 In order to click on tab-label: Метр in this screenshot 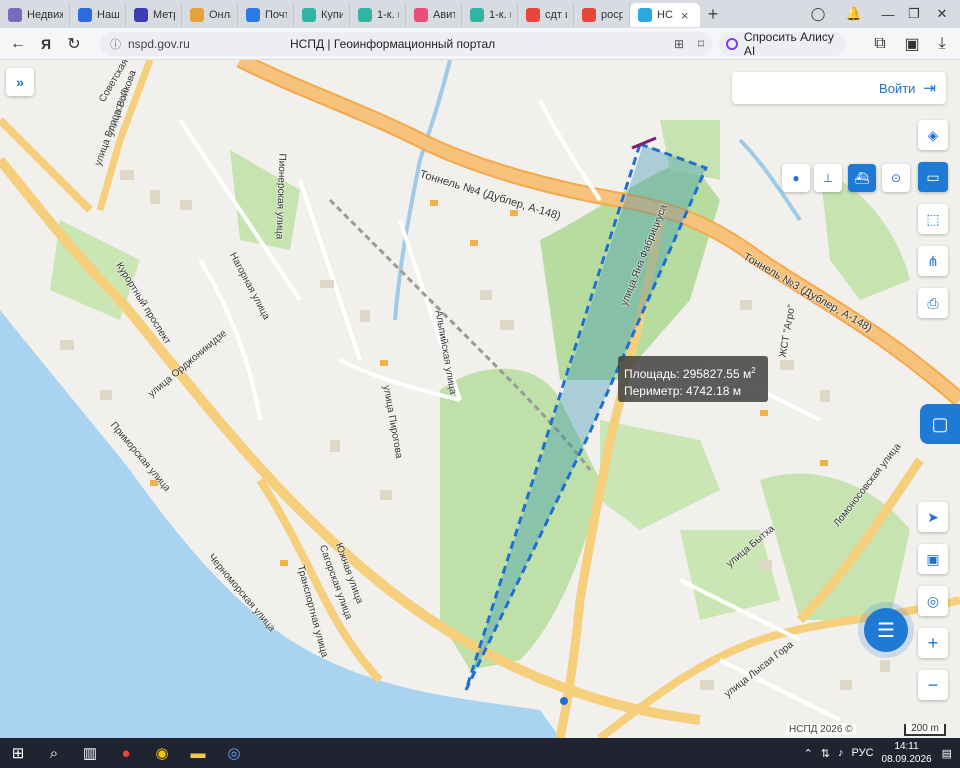, I will do `click(164, 15)`.